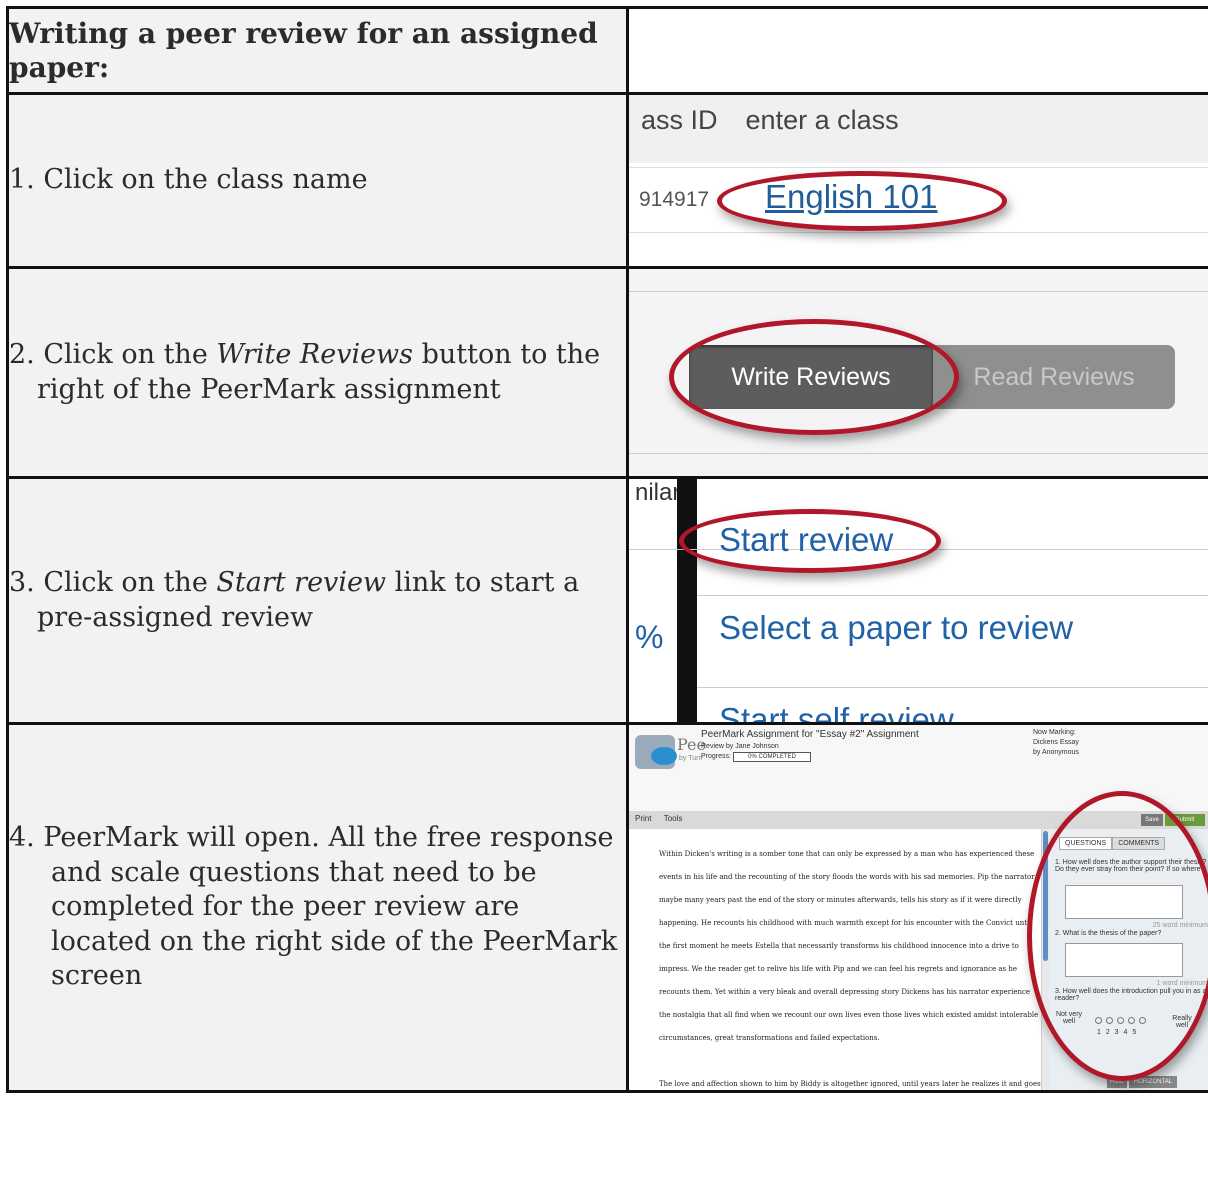  What do you see at coordinates (1054, 377) in the screenshot?
I see `read-reviews-button: Read Reviews` at bounding box center [1054, 377].